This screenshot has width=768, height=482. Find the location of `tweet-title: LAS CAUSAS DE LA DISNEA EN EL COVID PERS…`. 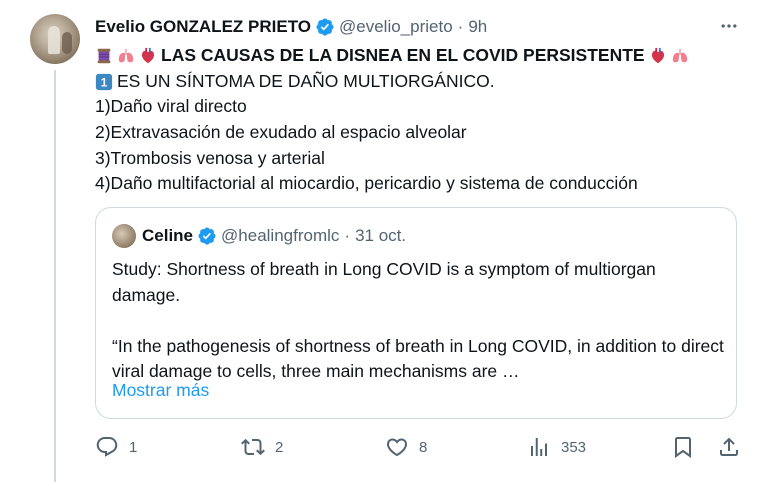

tweet-title: LAS CAUSAS DE LA DISNEA EN EL COVID PERS… is located at coordinates (403, 55).